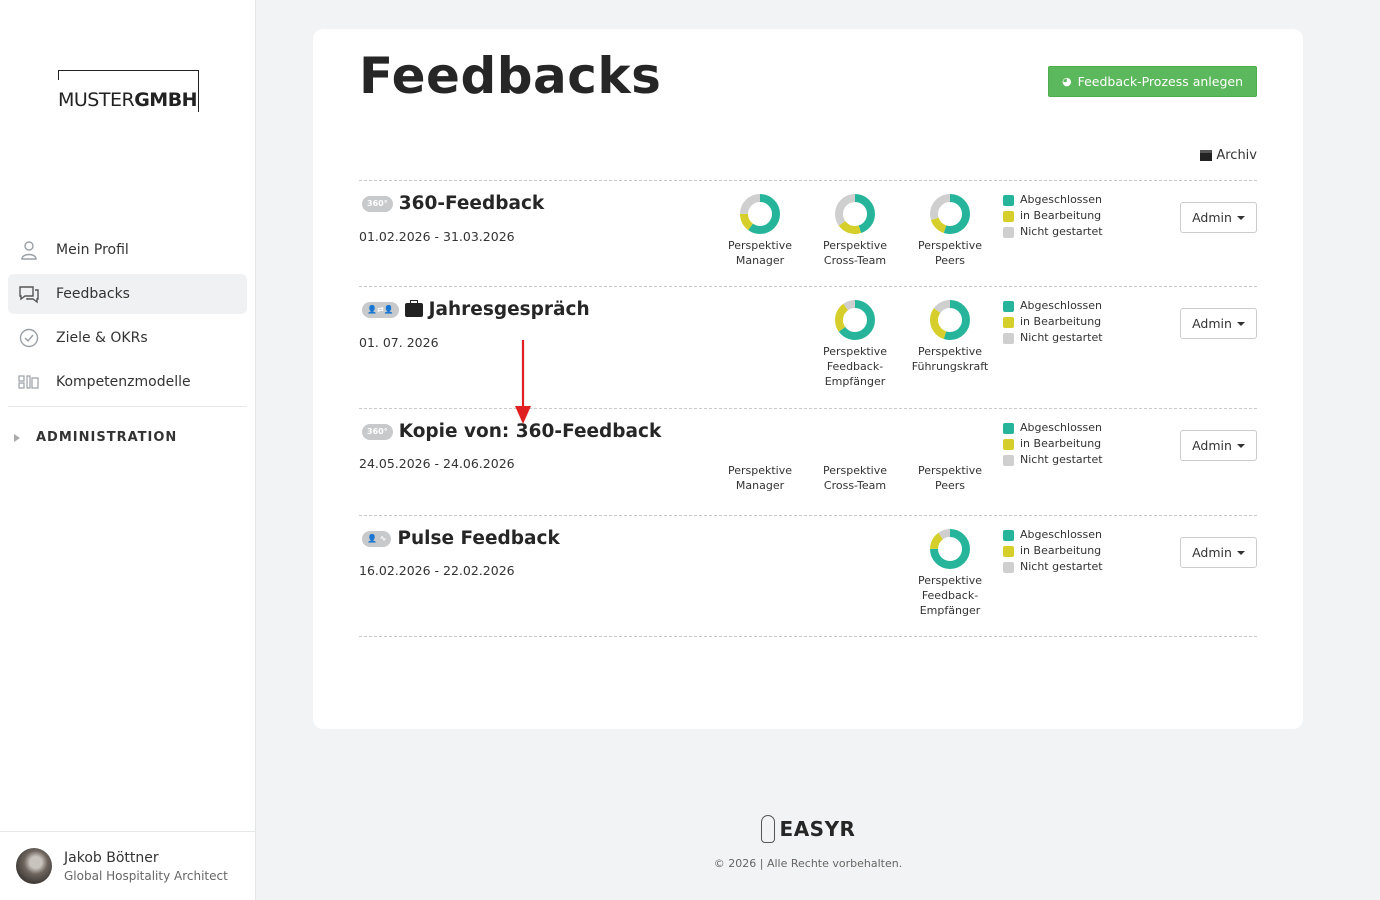 The width and height of the screenshot is (1380, 900). I want to click on archive-link: Archiv, so click(1228, 155).